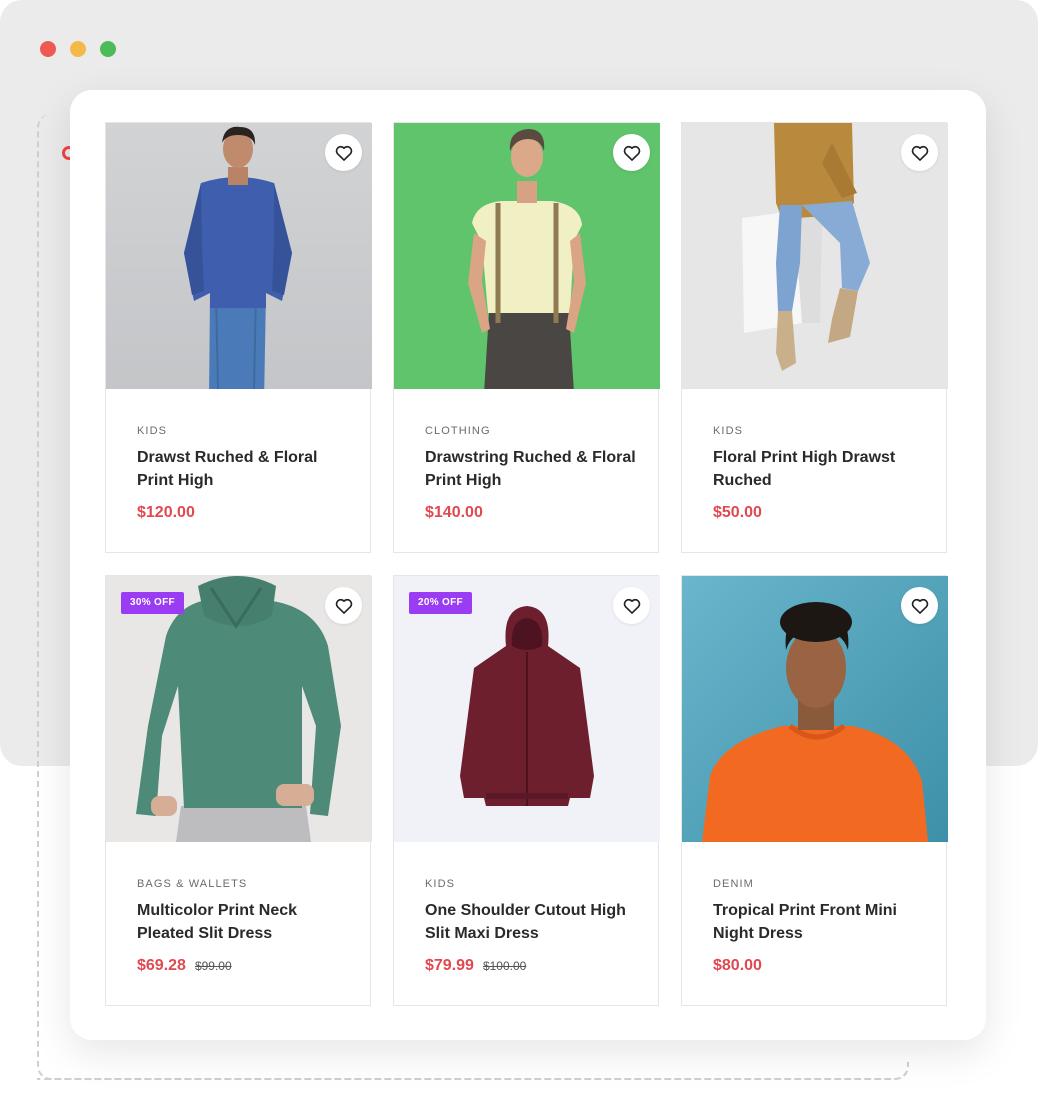  I want to click on window-minimize-button, so click(78, 49).